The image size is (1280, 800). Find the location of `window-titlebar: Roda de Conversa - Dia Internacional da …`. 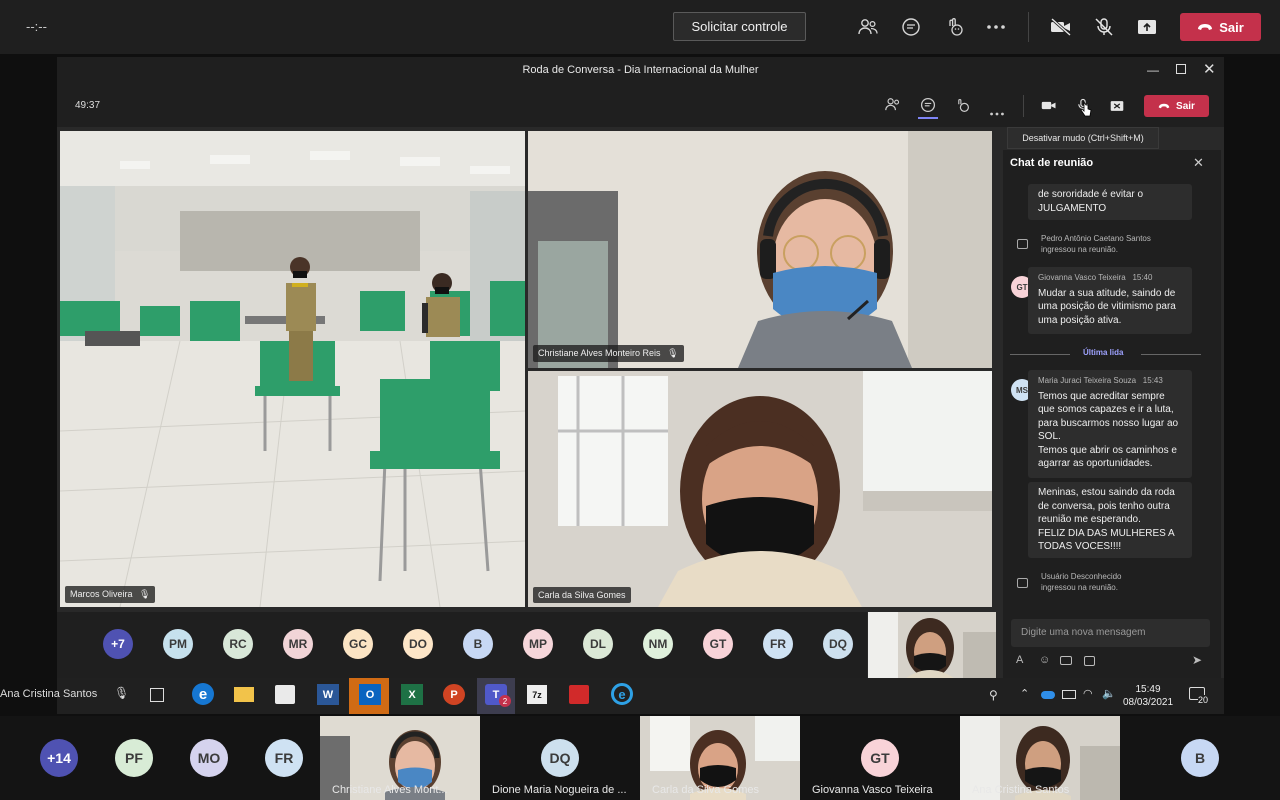

window-titlebar: Roda de Conversa - Dia Internacional da … is located at coordinates (640, 71).